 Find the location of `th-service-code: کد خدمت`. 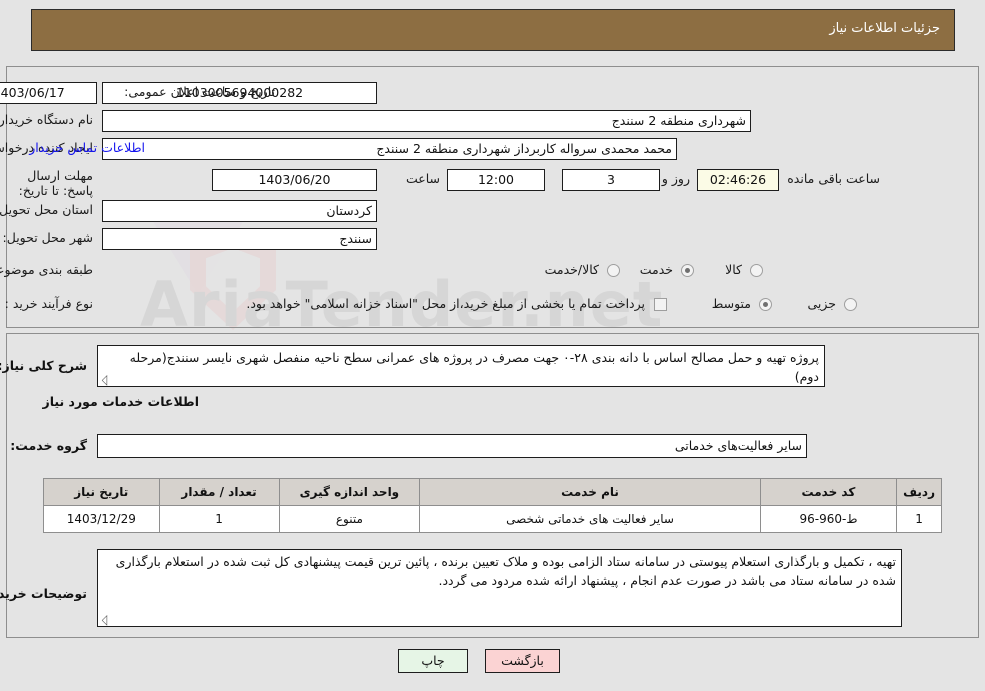

th-service-code: کد خدمت is located at coordinates (828, 492).